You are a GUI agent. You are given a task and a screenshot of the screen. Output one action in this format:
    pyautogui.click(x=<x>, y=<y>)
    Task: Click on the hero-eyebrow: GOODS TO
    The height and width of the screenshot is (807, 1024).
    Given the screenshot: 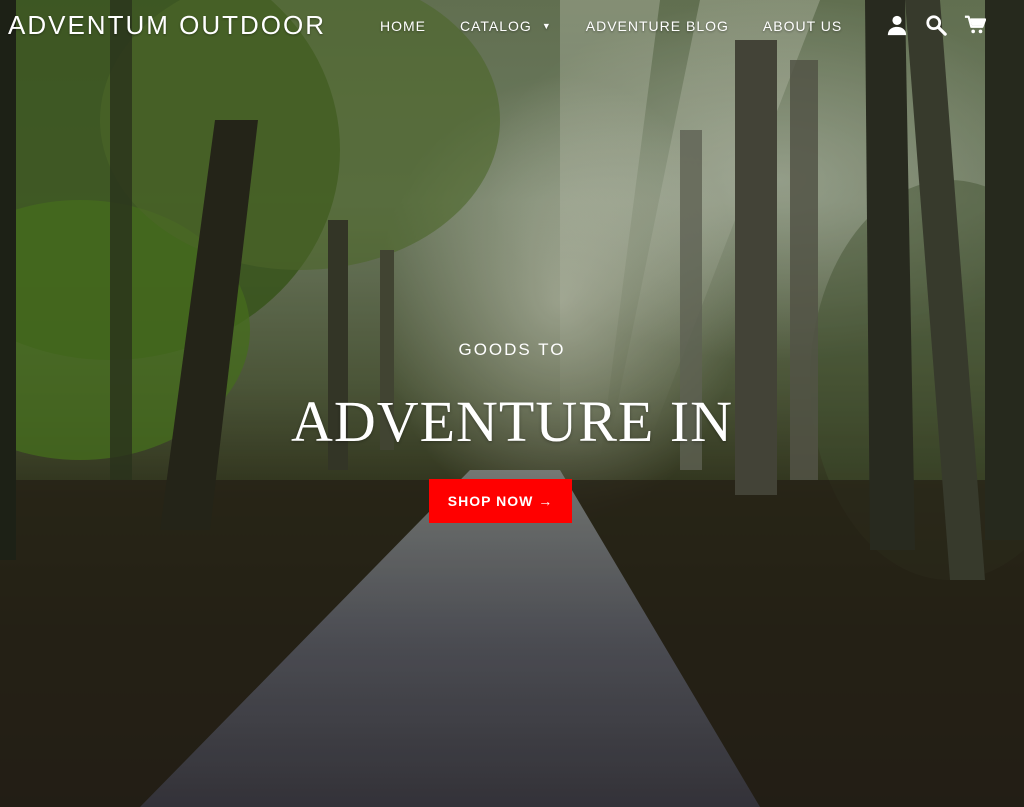 What is the action you would take?
    pyautogui.click(x=512, y=349)
    